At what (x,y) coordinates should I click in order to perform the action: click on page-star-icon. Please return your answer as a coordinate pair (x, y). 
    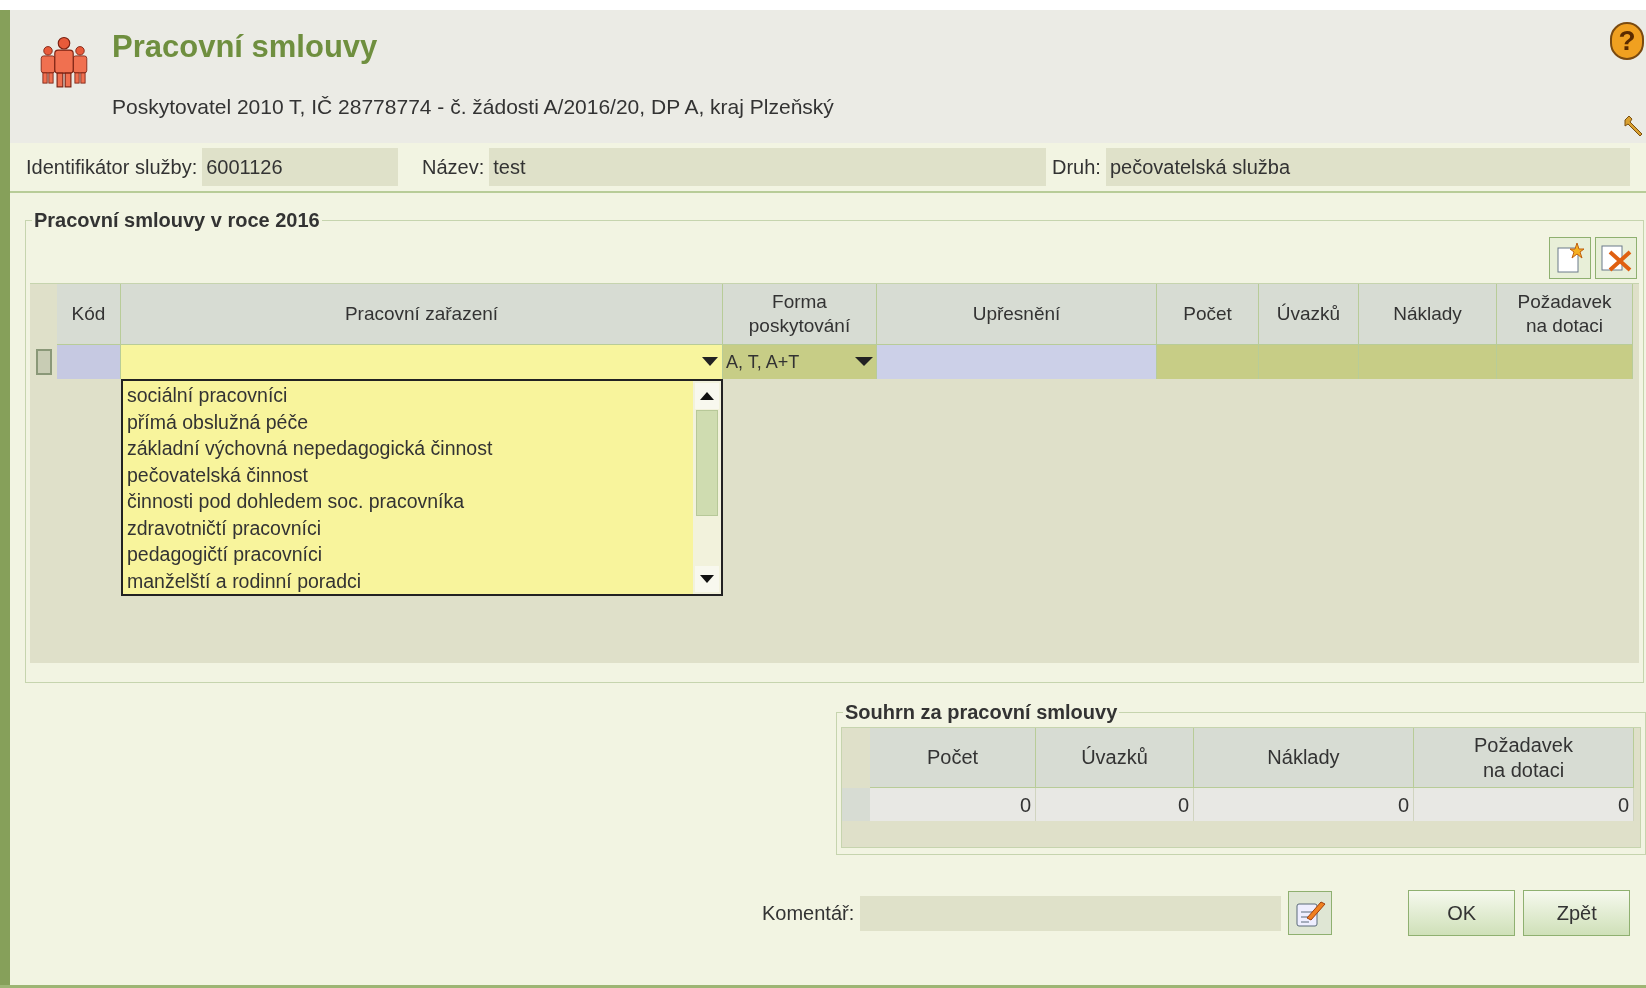
    Looking at the image, I should click on (1570, 258).